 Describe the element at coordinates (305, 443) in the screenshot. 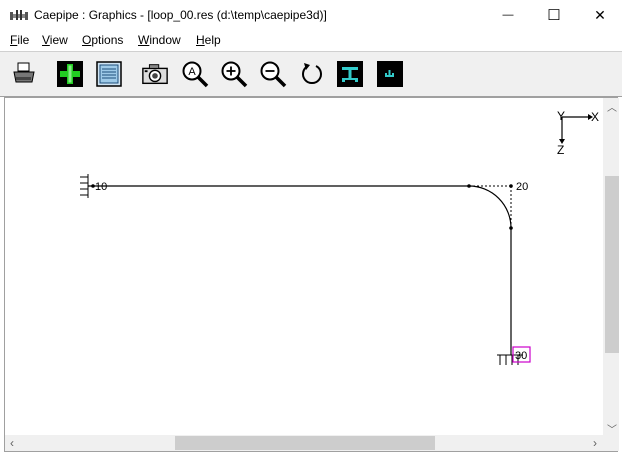

I see `horizontal-scroll-thumb` at that location.